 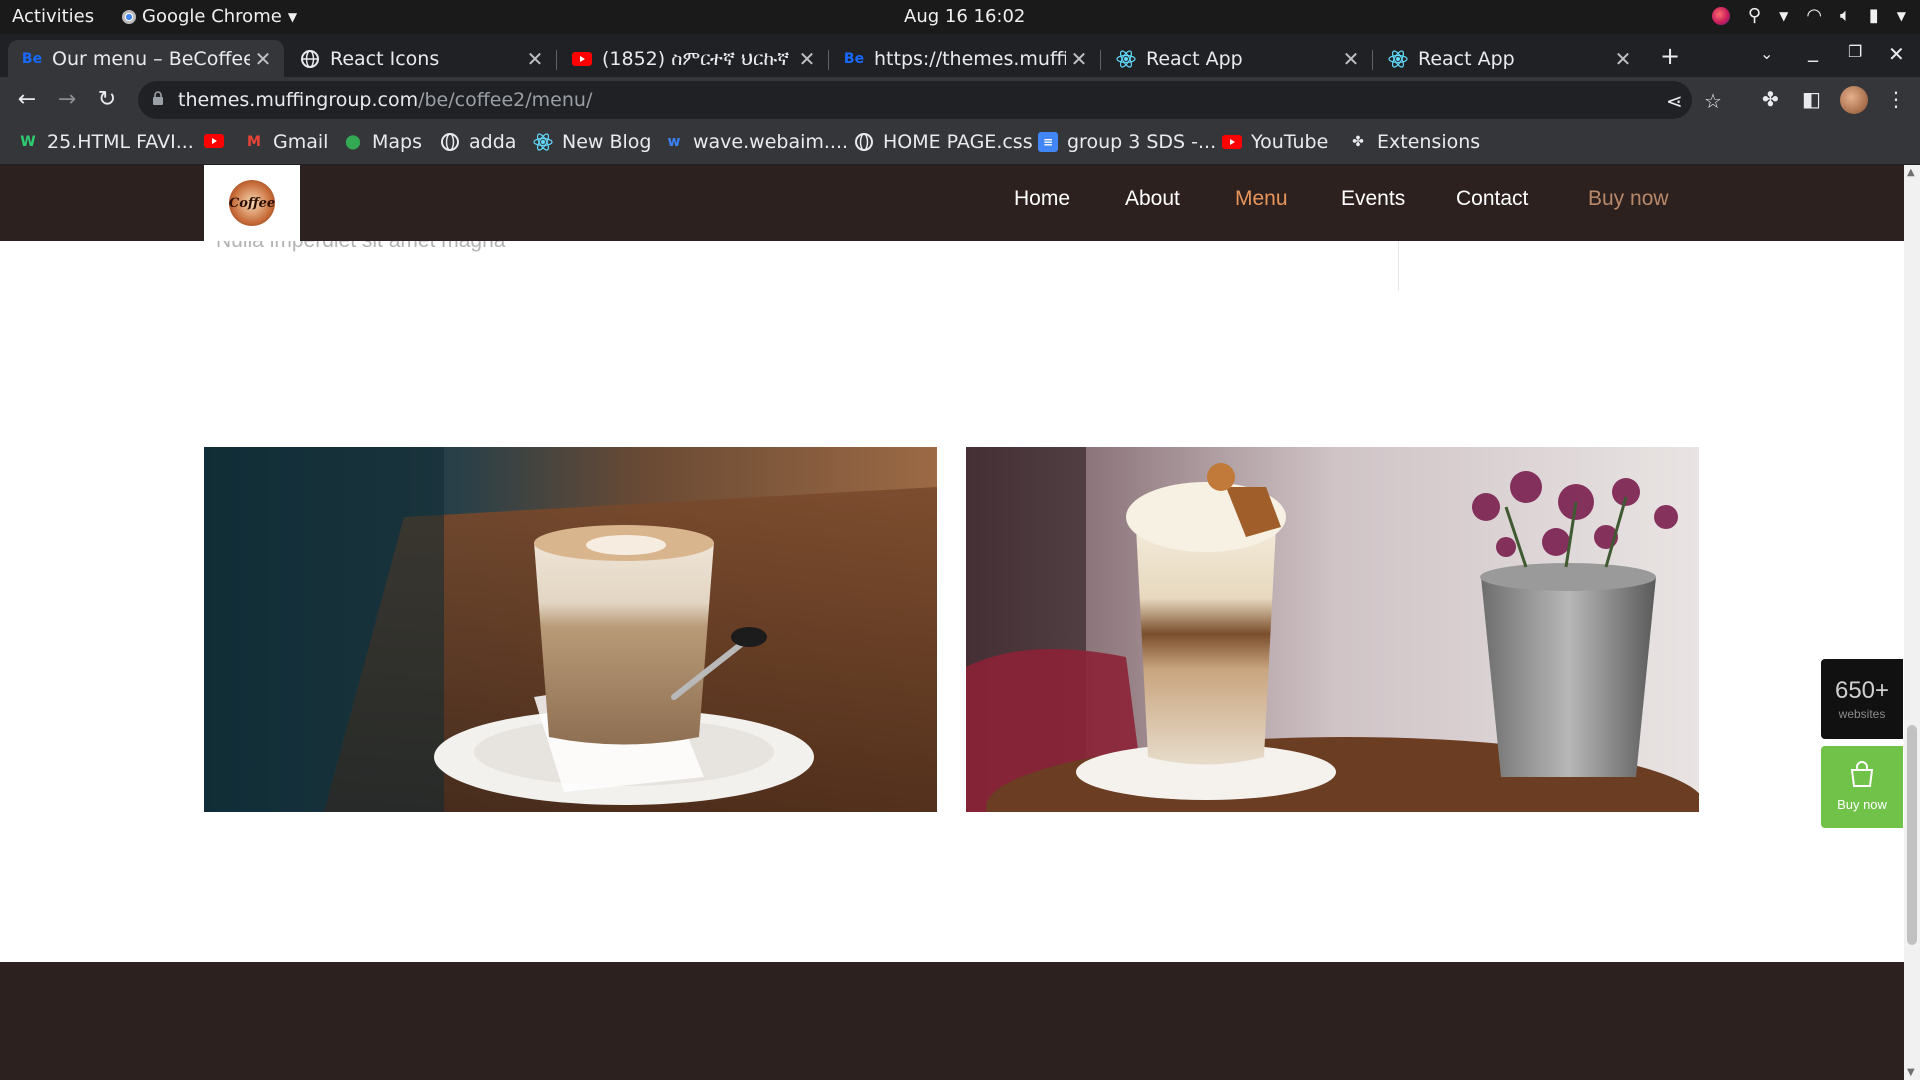 I want to click on back-button: ←, so click(x=27, y=100).